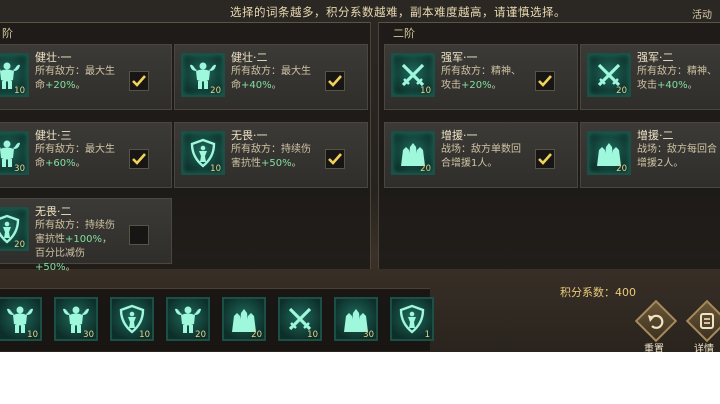  Describe the element at coordinates (702, 13) in the screenshot. I see `activity-label: 活动` at that location.